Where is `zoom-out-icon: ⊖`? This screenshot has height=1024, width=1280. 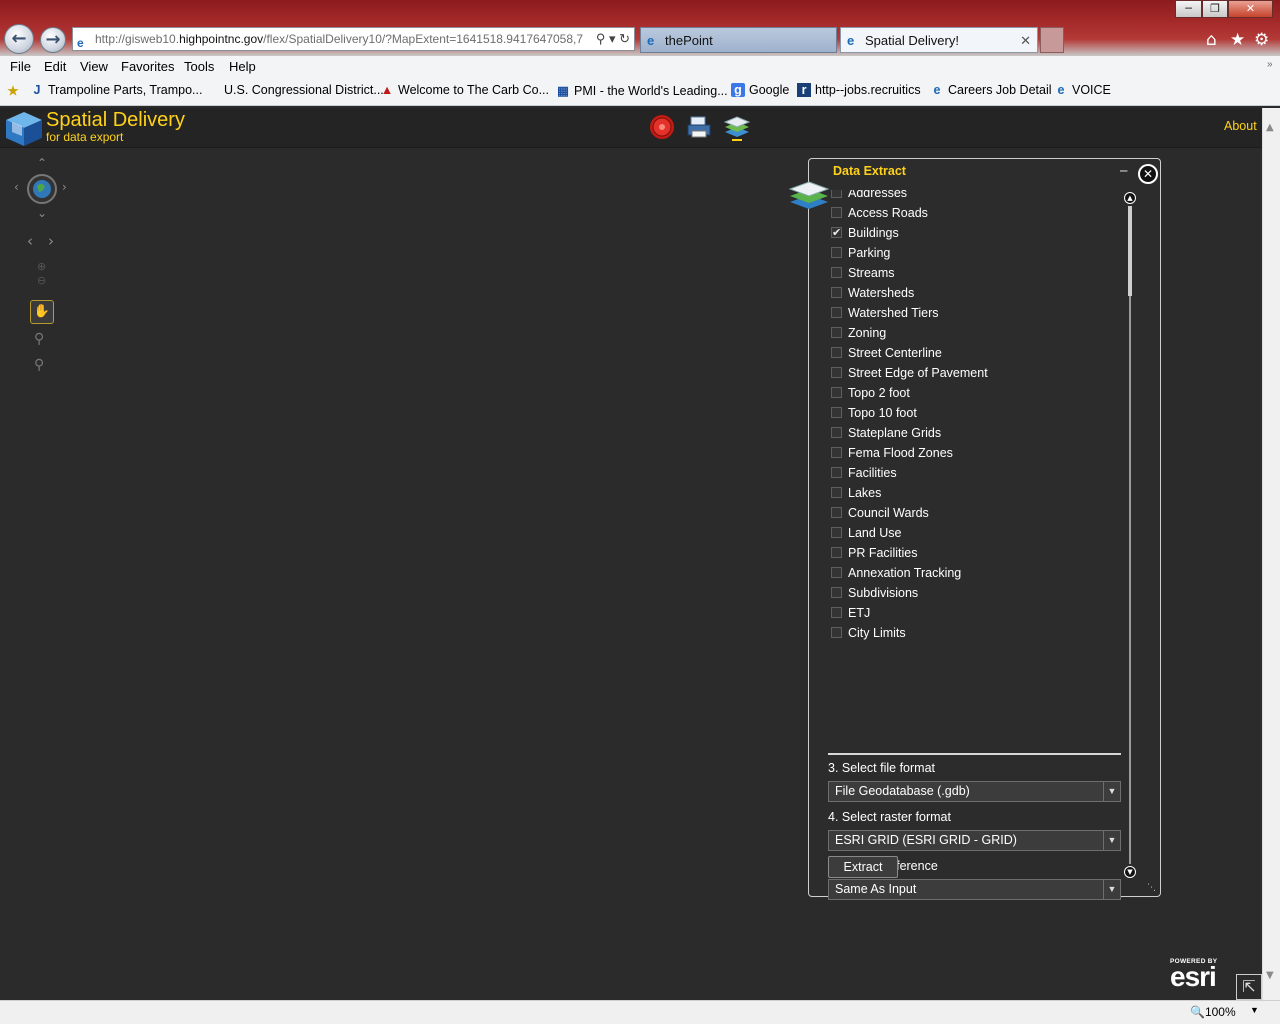
zoom-out-icon: ⊖ is located at coordinates (41, 280).